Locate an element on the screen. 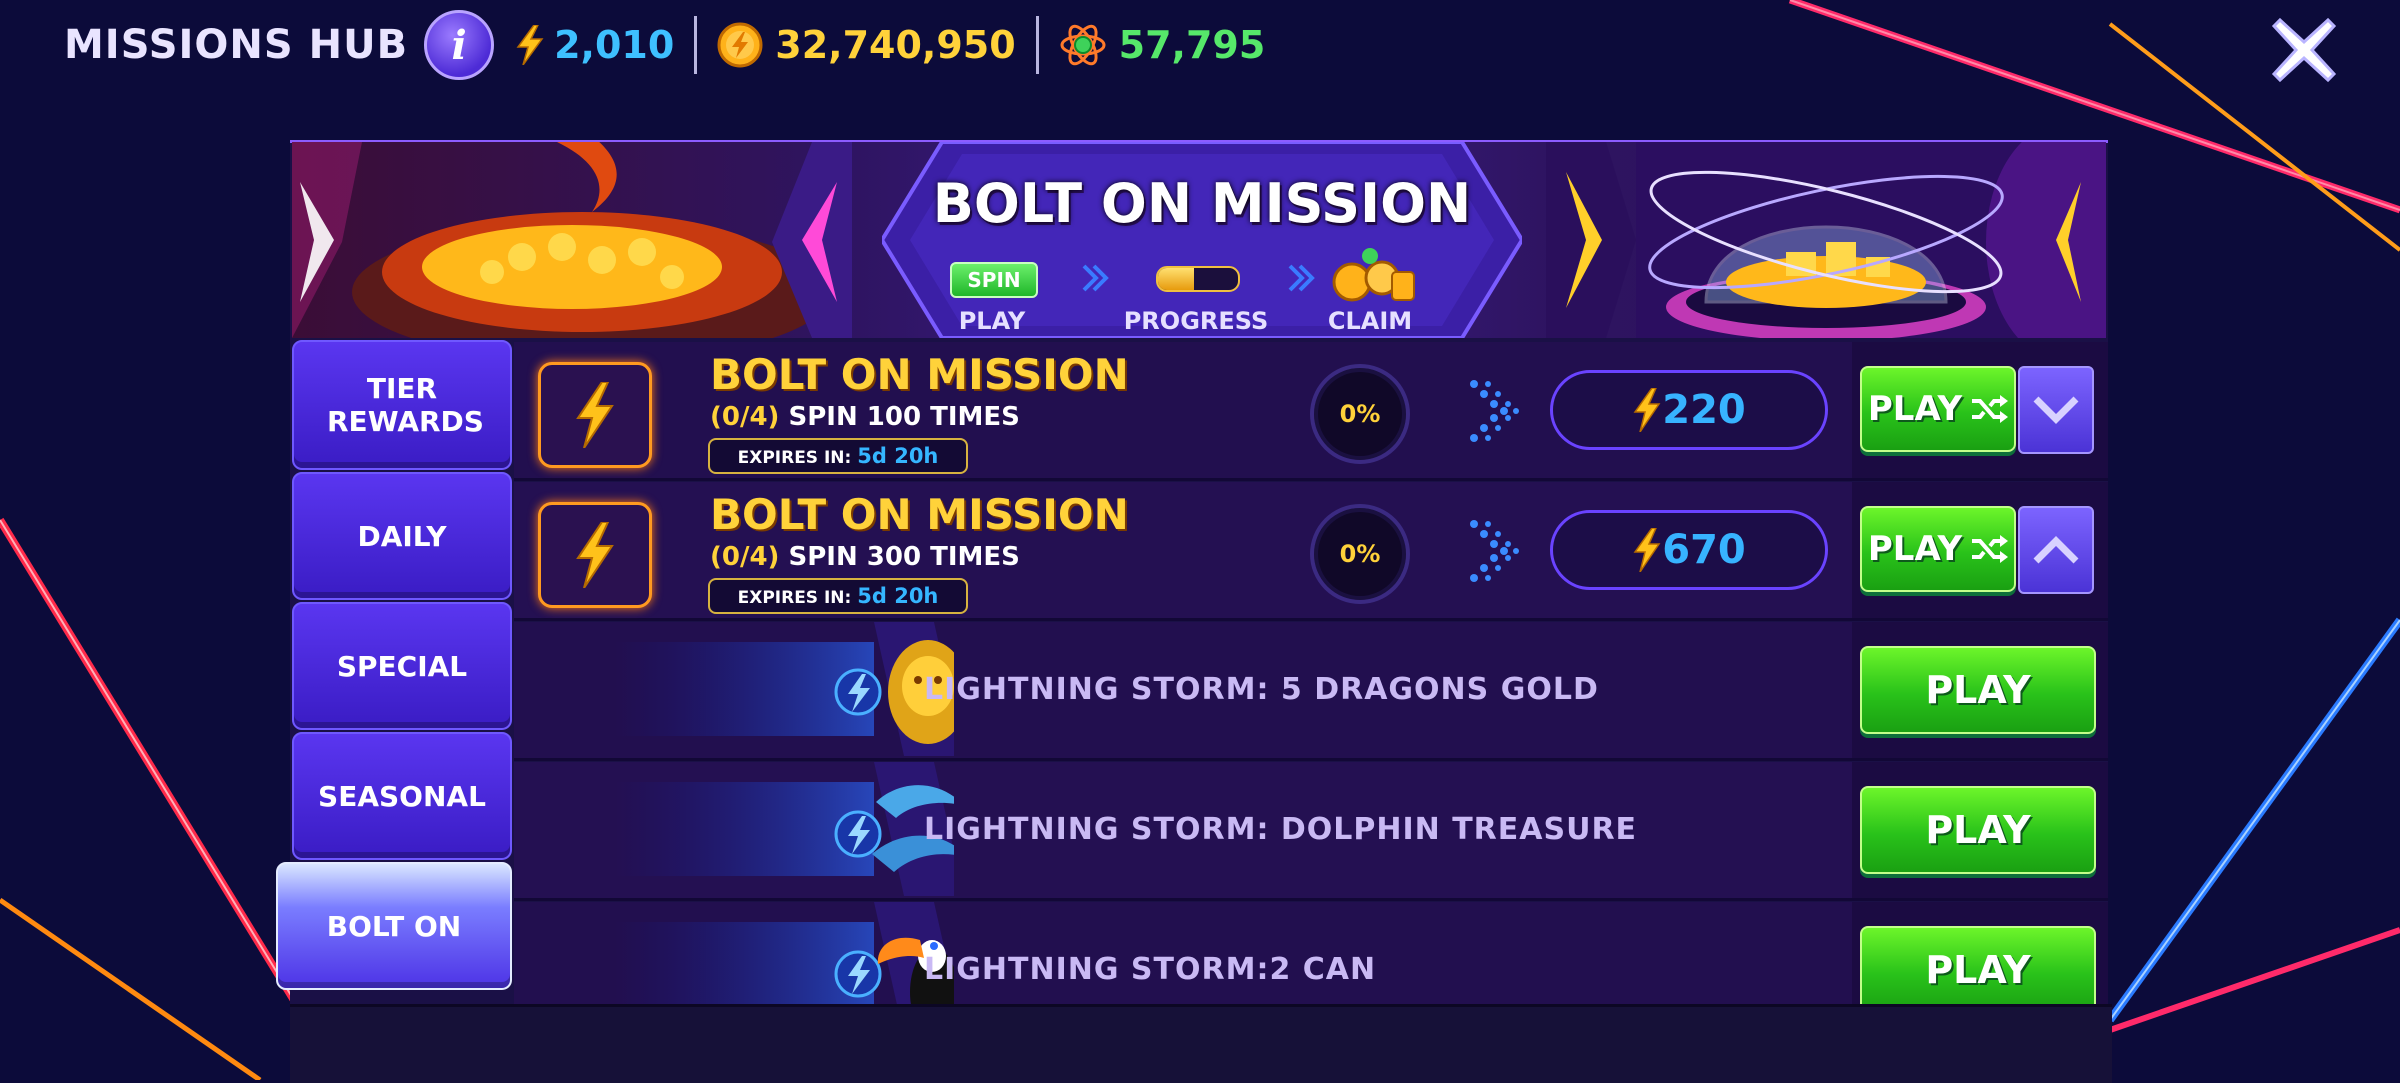 Image resolution: width=2400 pixels, height=1083 pixels. mission-goal: SPIN 100 TIMES is located at coordinates (904, 417).